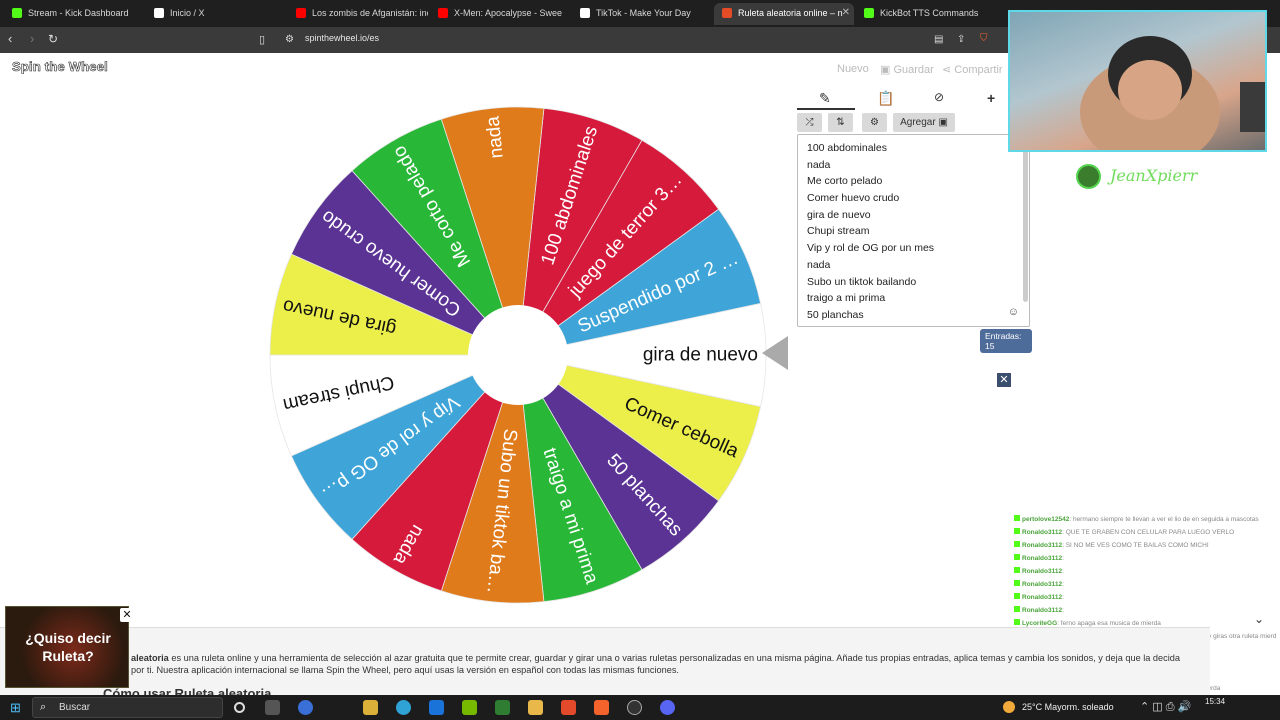 This screenshot has width=1280, height=720. I want to click on folder-icon, so click(535, 707).